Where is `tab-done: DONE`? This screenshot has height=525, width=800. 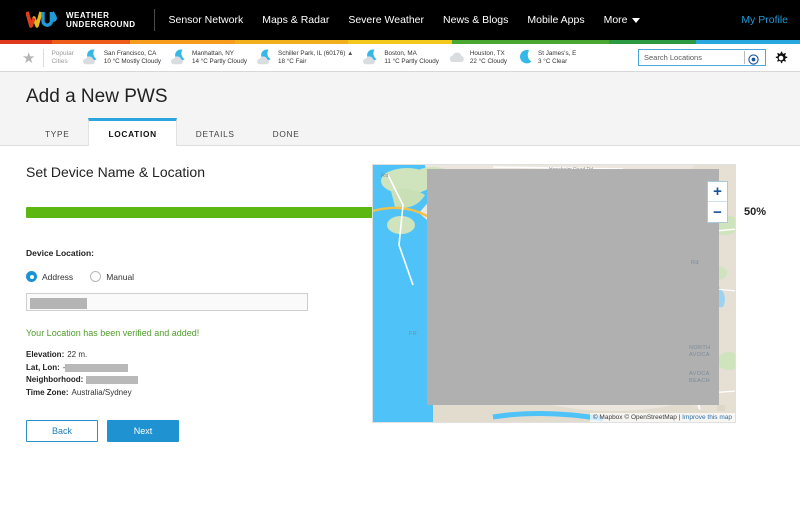
tab-done: DONE is located at coordinates (286, 132).